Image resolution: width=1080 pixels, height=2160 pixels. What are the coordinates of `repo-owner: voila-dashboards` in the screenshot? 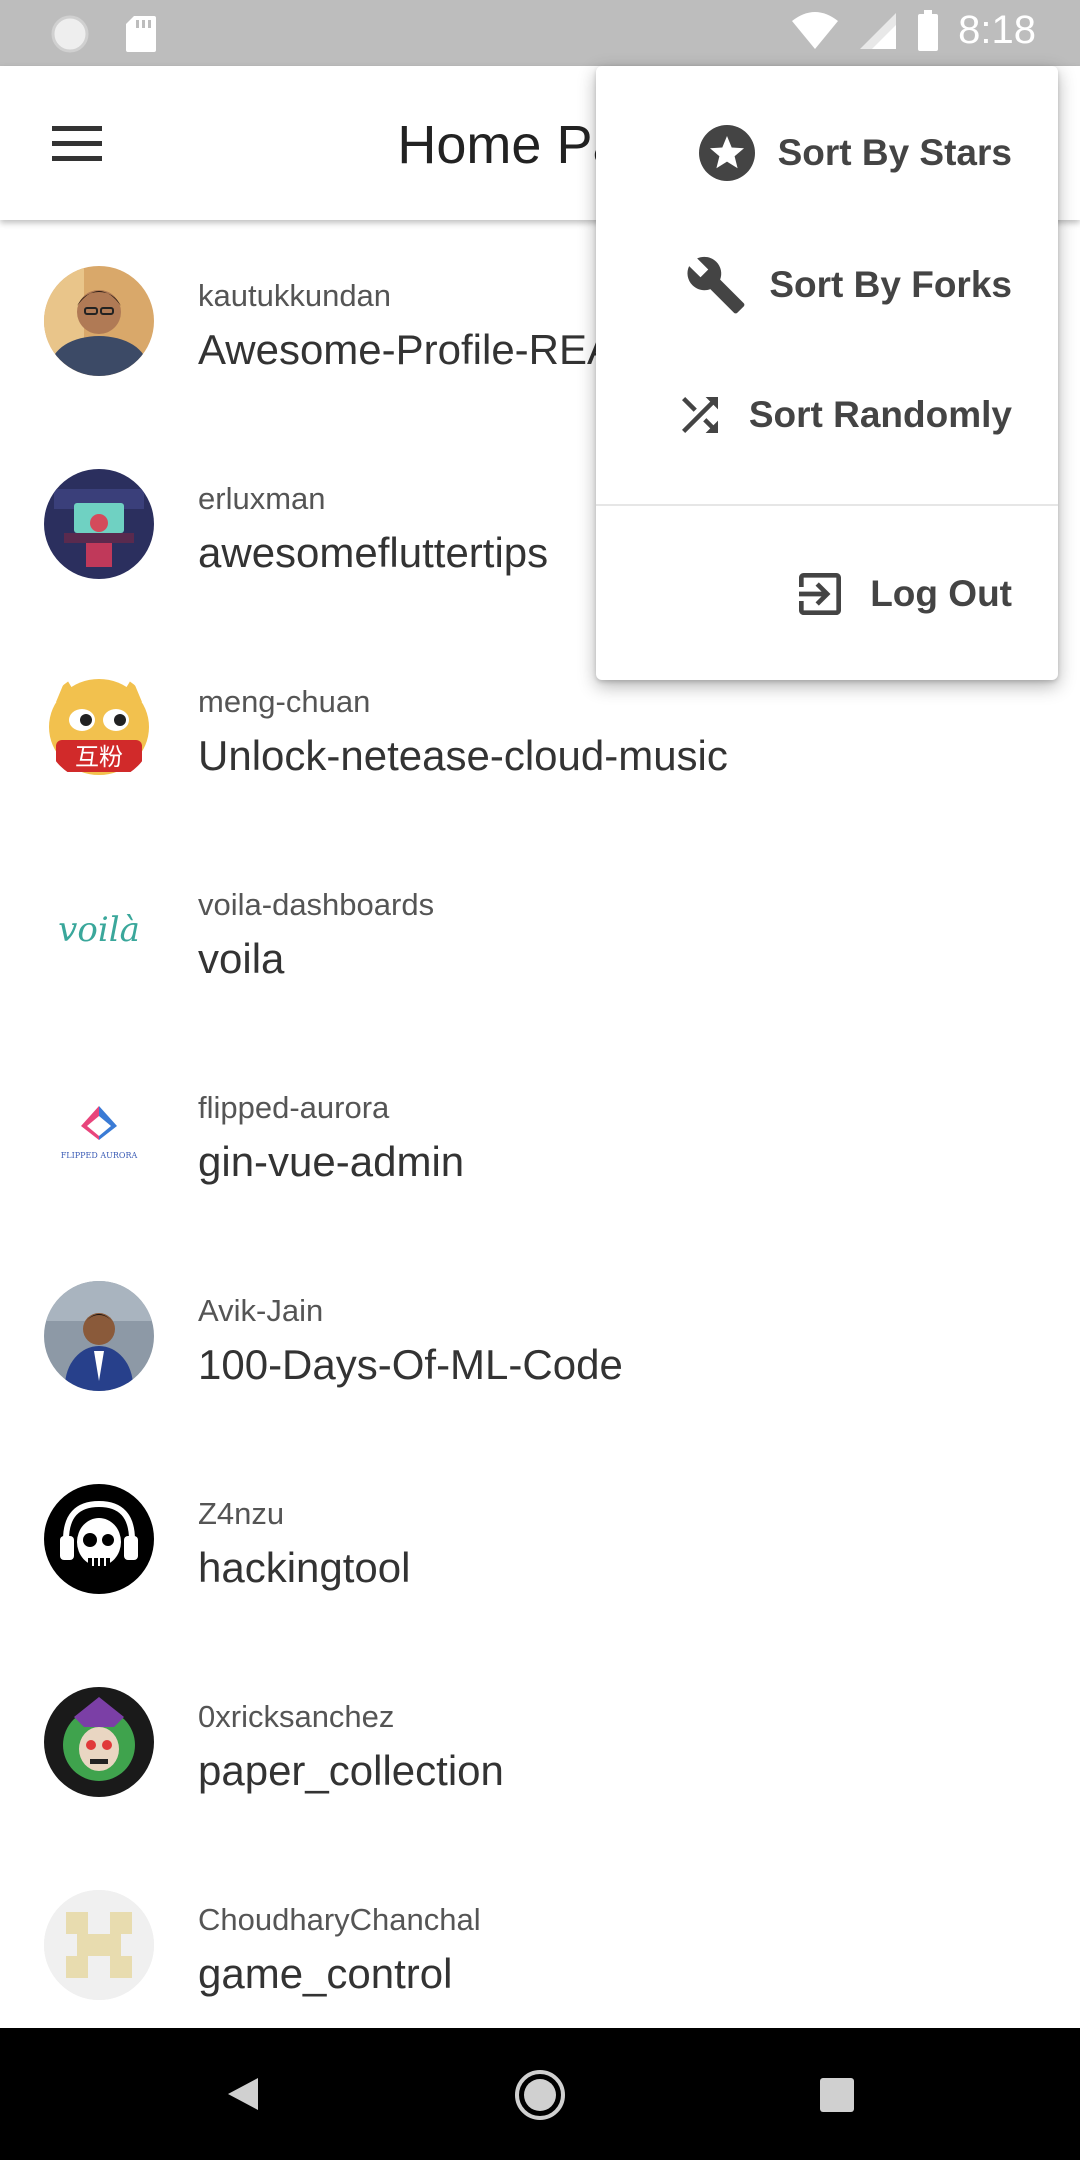 It's located at (316, 904).